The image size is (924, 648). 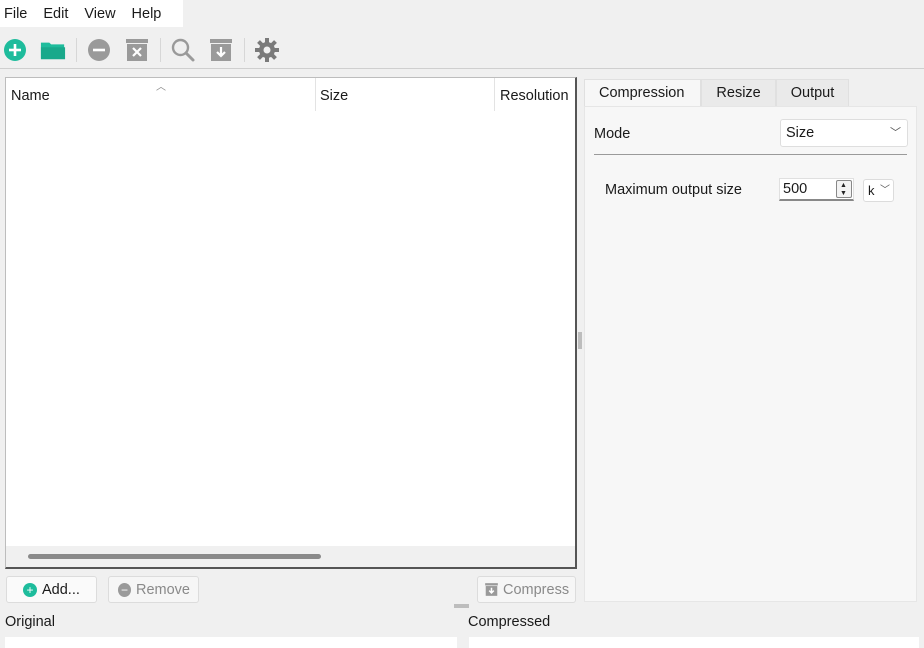 What do you see at coordinates (290, 94) in the screenshot?
I see `table-header: Name ︿ Size Resolution` at bounding box center [290, 94].